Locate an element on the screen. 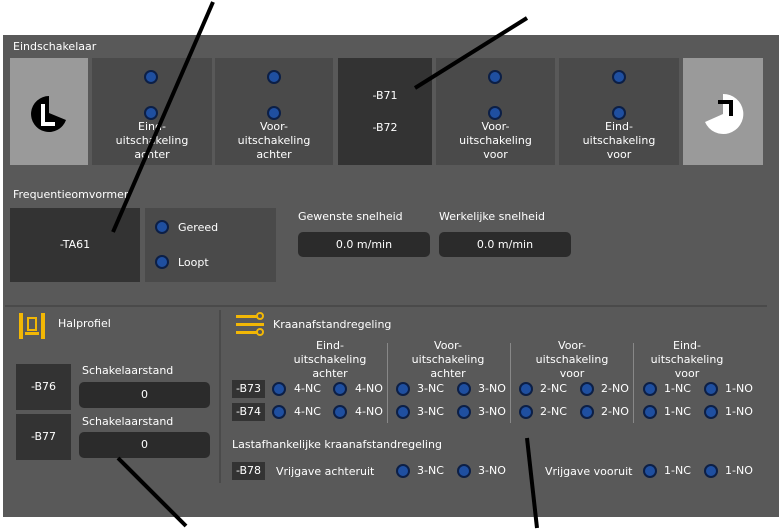 This screenshot has height=532, width=782. forward-arrow-icon is located at coordinates (724, 113).